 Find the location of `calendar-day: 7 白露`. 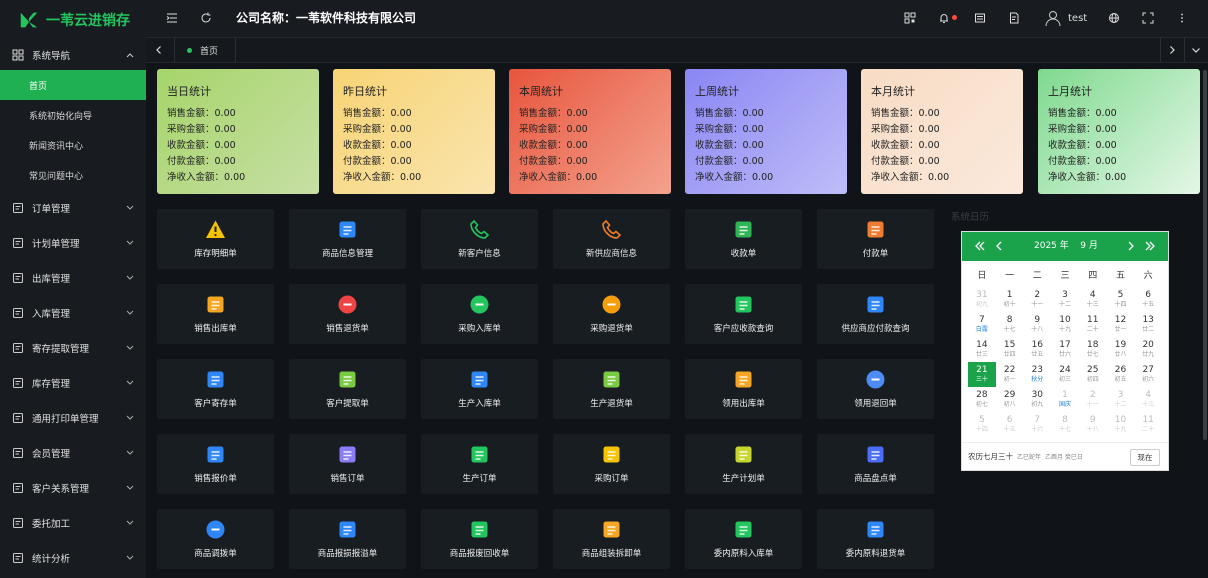

calendar-day: 7 白露 is located at coordinates (982, 324).